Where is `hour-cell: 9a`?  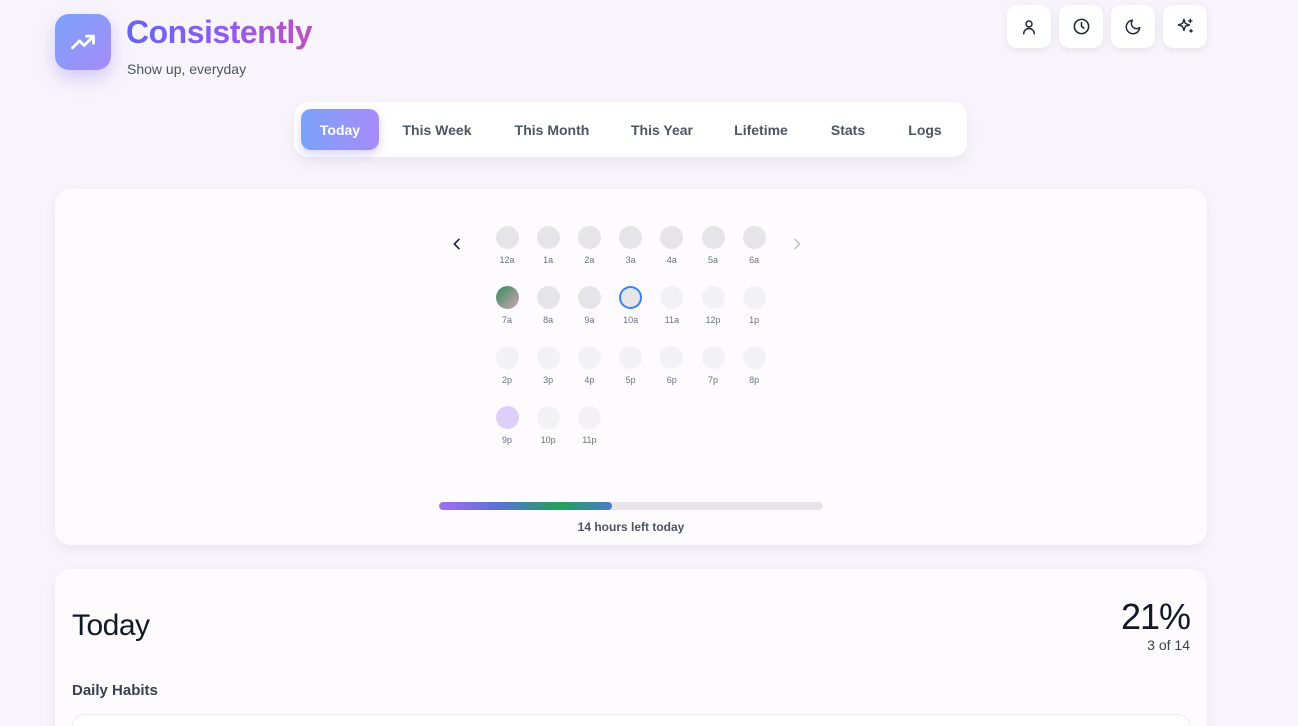
hour-cell: 9a is located at coordinates (589, 306).